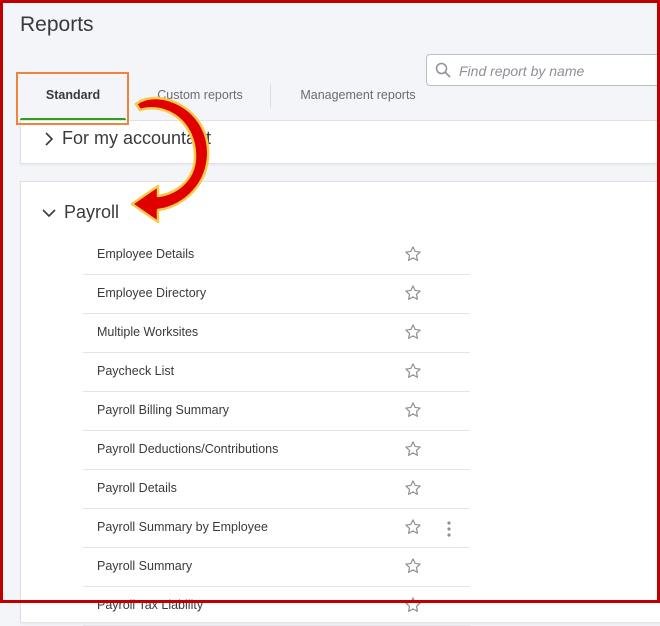  I want to click on report-row: Payroll Deductions/Contributions, so click(276, 450).